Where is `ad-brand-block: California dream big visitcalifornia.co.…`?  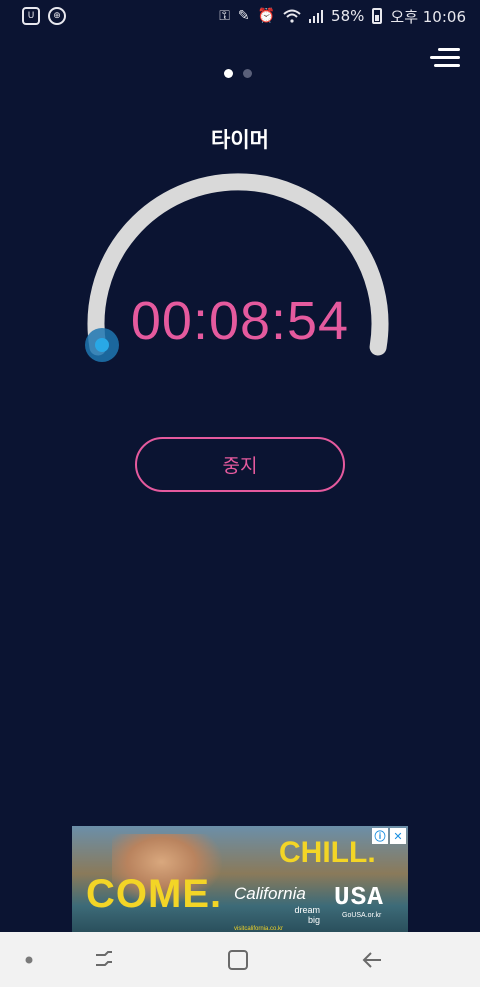
ad-brand-block: California dream big visitcalifornia.co.… is located at coordinates (277, 908).